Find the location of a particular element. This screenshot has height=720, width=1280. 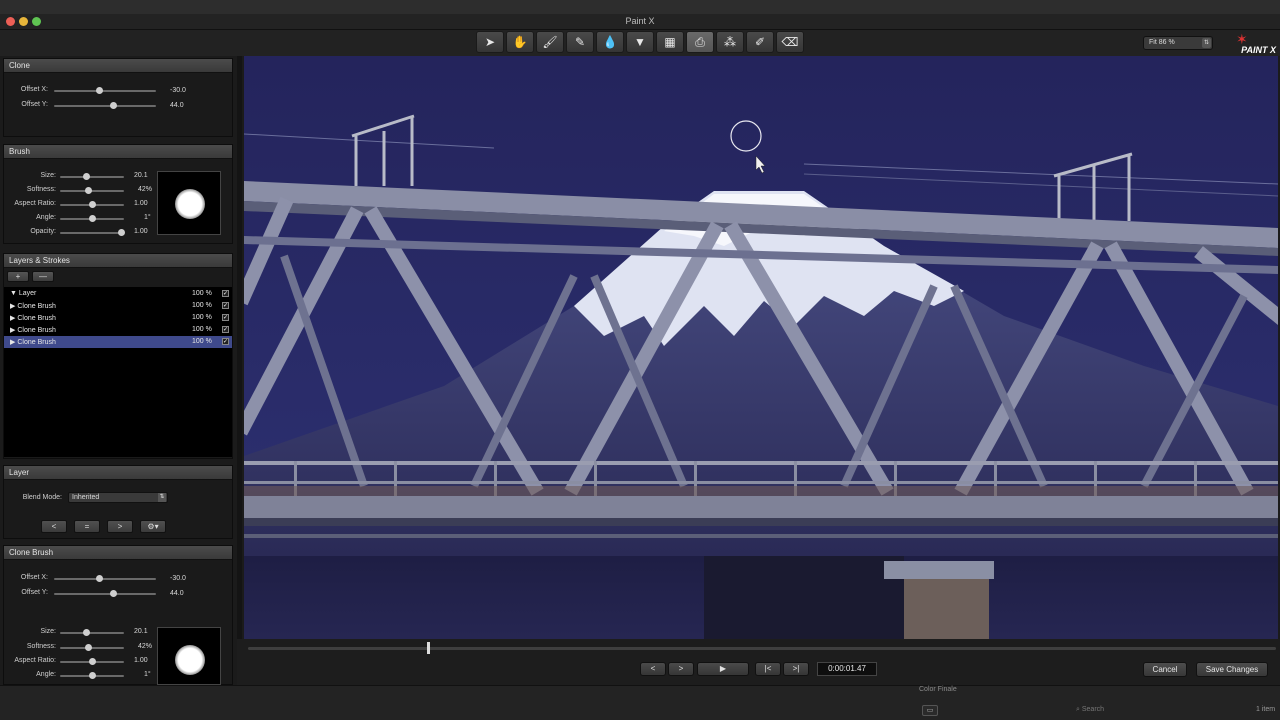

clone-offset-y-value: 44.0 is located at coordinates (177, 105).